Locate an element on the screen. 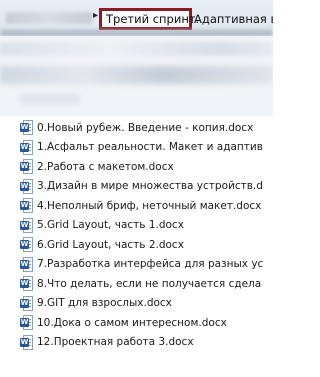  breadcrumb-path-blurred is located at coordinates (49, 18).